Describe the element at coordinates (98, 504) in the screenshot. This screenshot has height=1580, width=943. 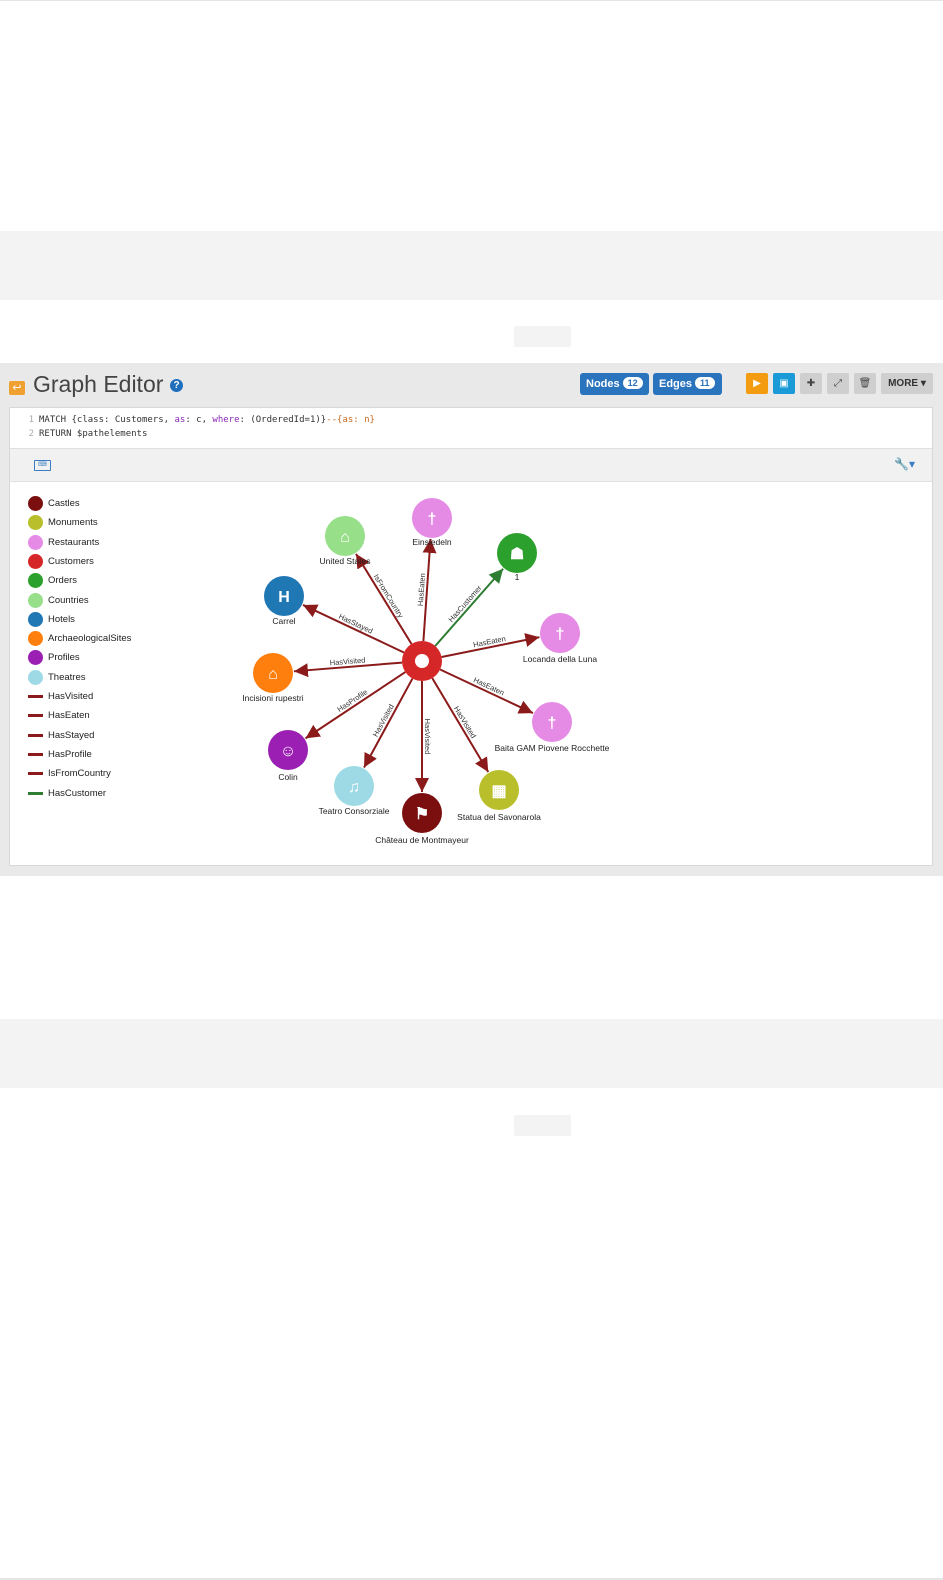
I see `legend-item: Castles` at that location.